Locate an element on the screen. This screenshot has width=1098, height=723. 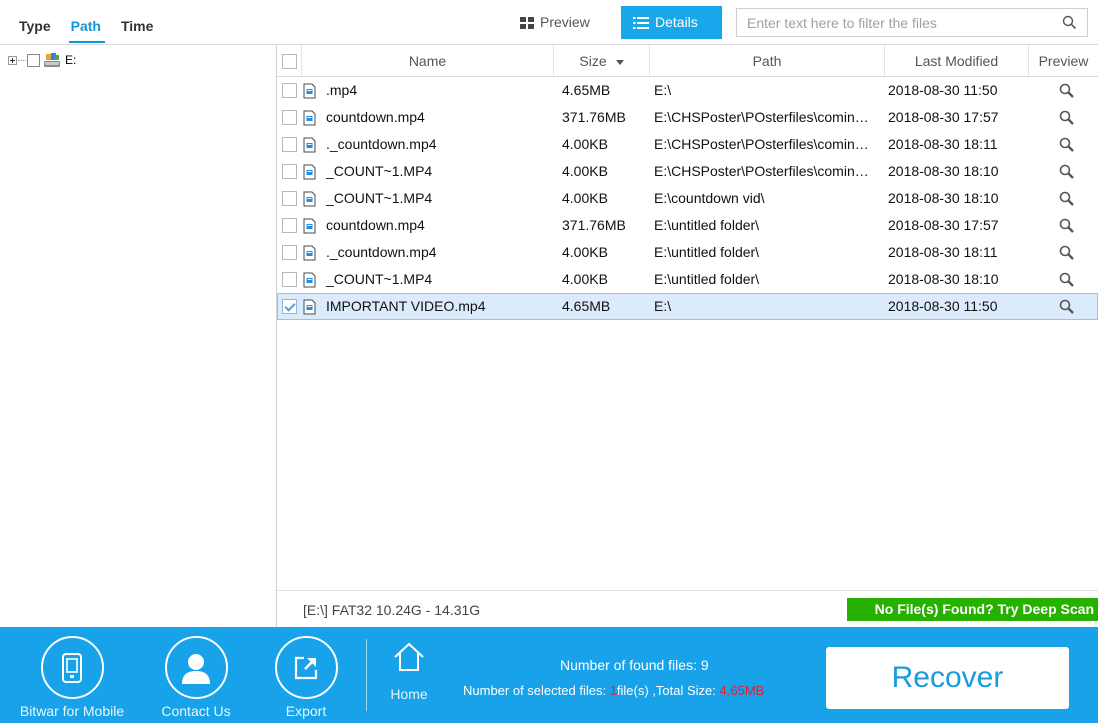
table-row: .mp4 4.65MB E:\ 2018-08-30 11:50 is located at coordinates (687, 90).